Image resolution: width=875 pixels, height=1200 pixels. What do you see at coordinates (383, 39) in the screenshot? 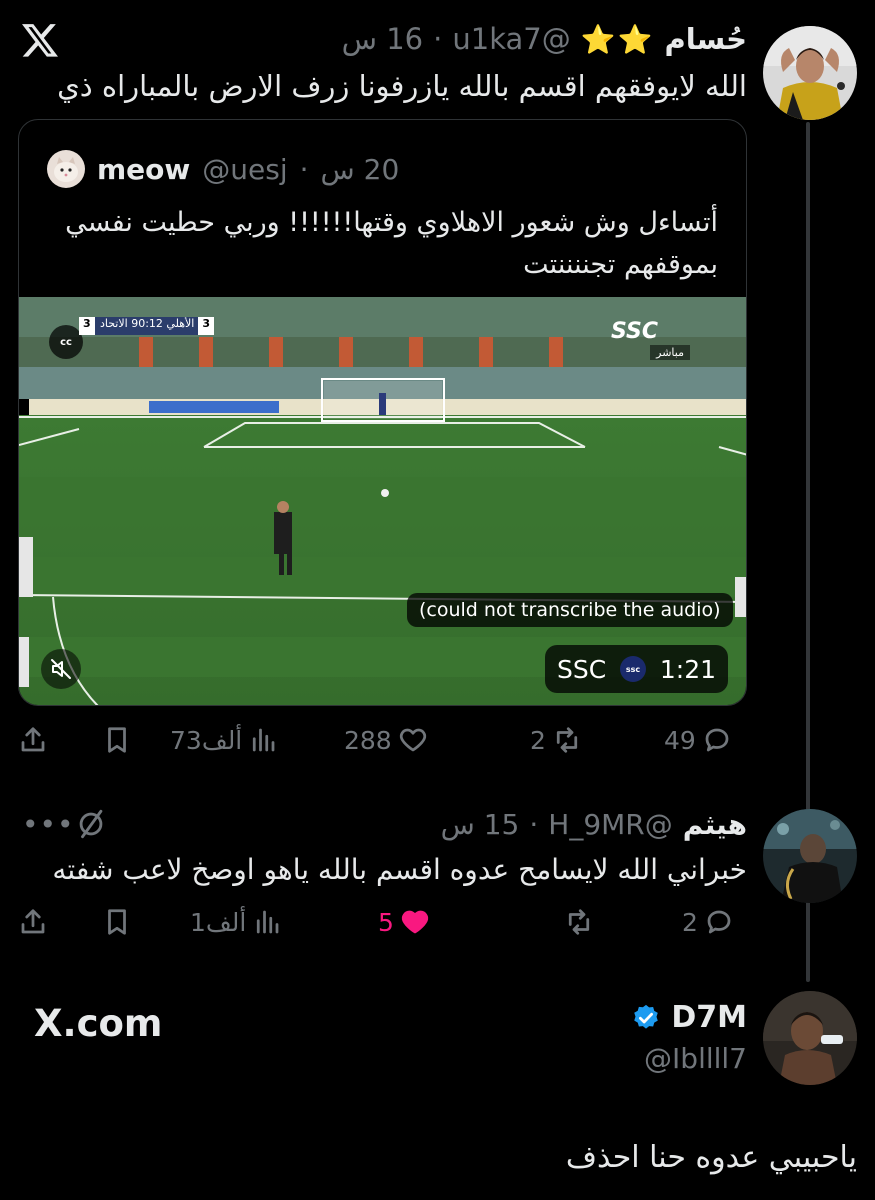
I see `tweet1-time: 16 س` at bounding box center [383, 39].